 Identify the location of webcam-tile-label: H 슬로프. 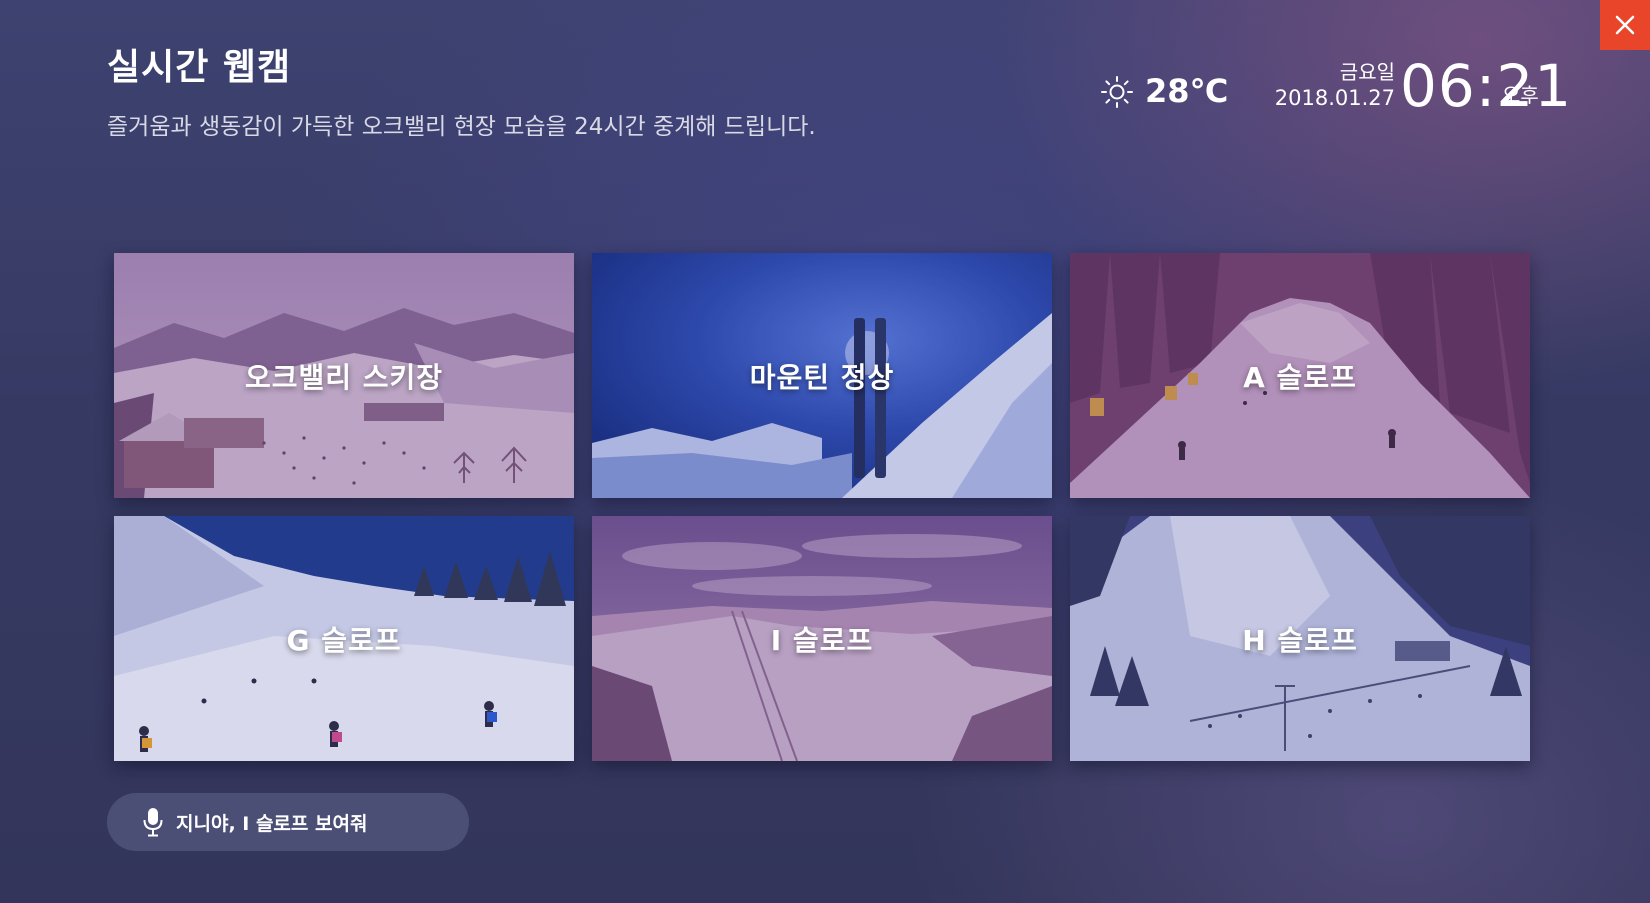
(1300, 640).